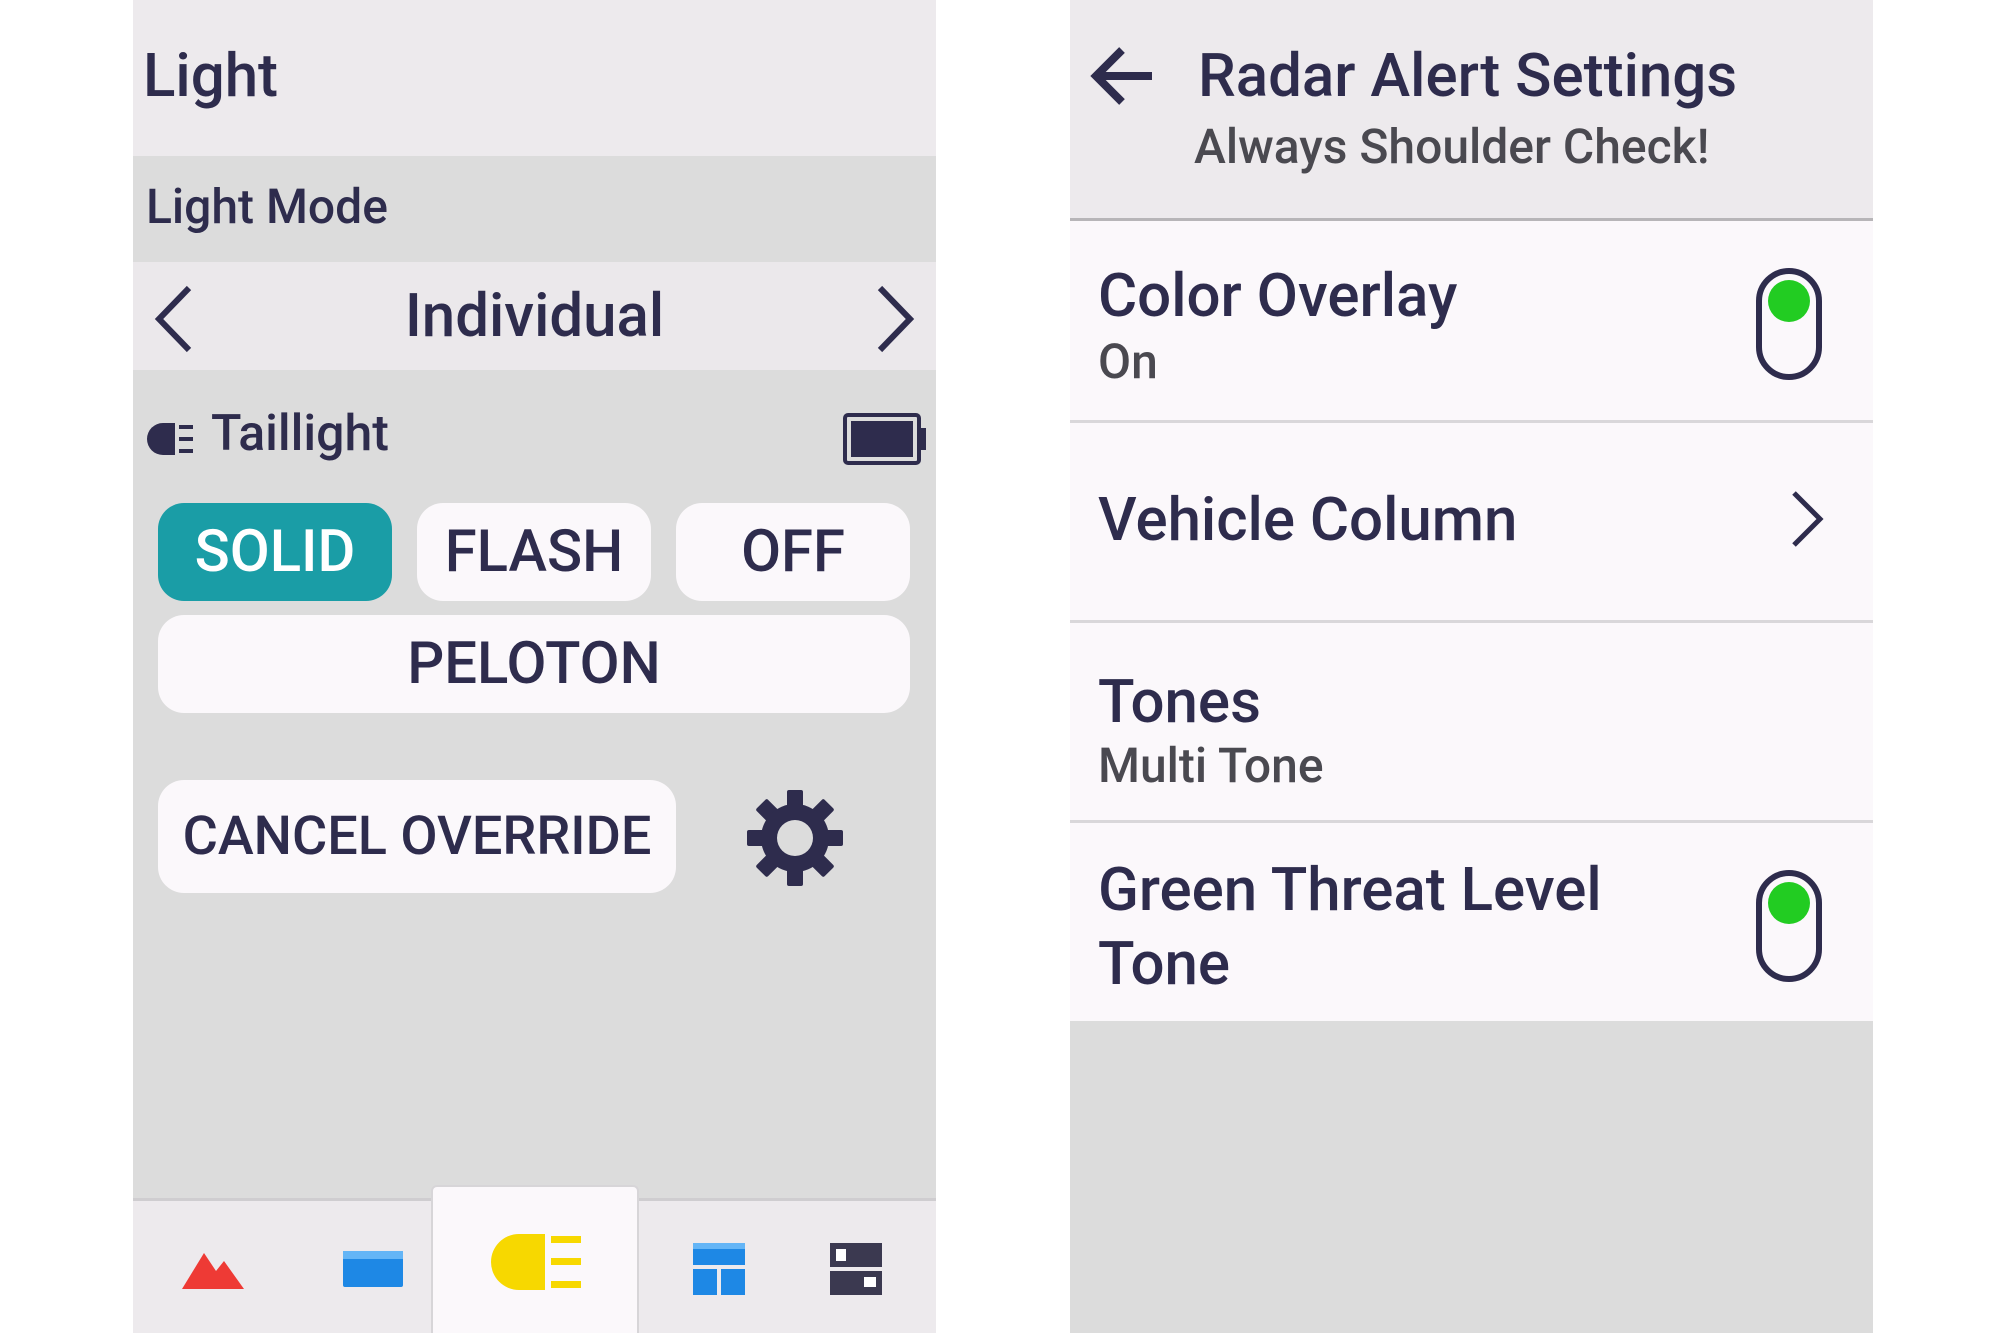 The height and width of the screenshot is (1333, 2000). What do you see at coordinates (1308, 519) in the screenshot?
I see `item-title: Vehicle Column` at bounding box center [1308, 519].